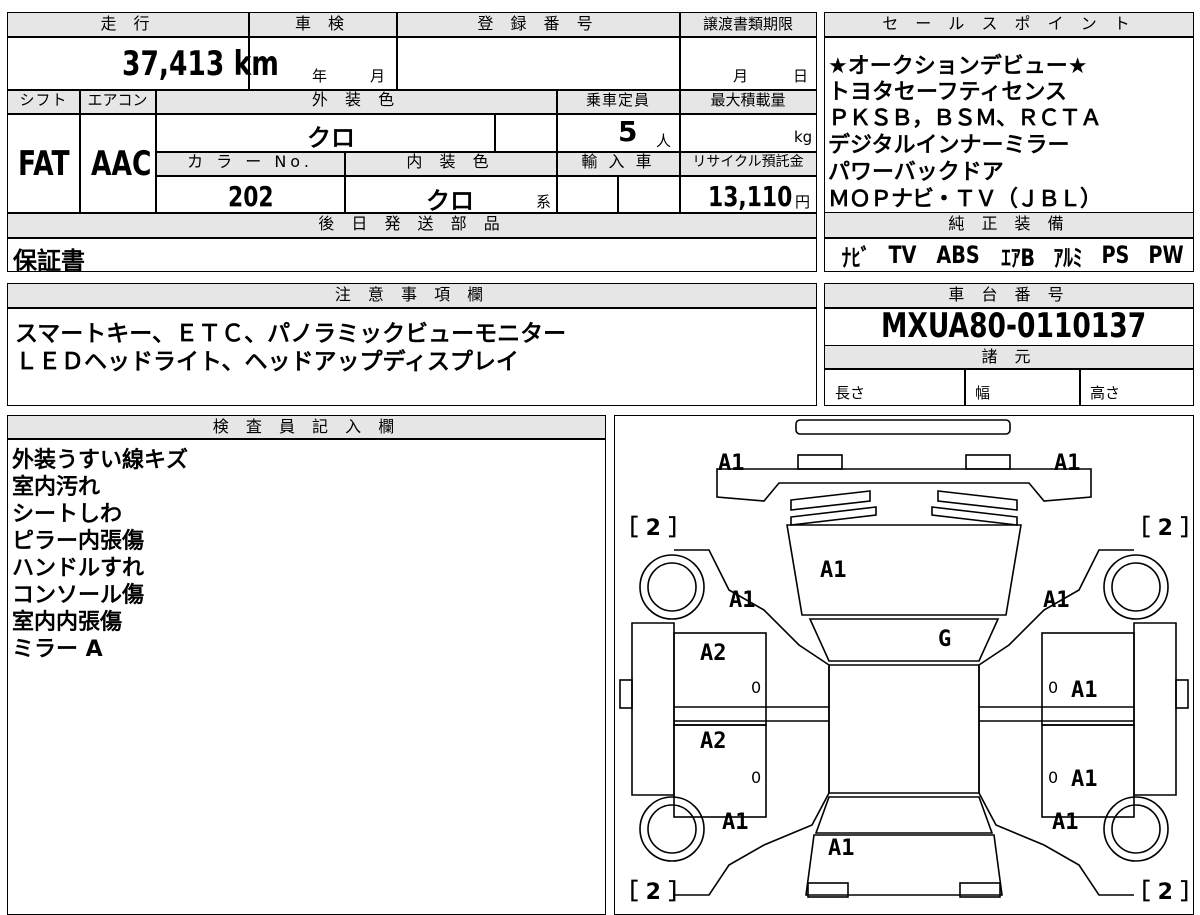 The width and height of the screenshot is (1200, 915). What do you see at coordinates (618, 161) in the screenshot?
I see `import-header: 輸 入 車` at bounding box center [618, 161].